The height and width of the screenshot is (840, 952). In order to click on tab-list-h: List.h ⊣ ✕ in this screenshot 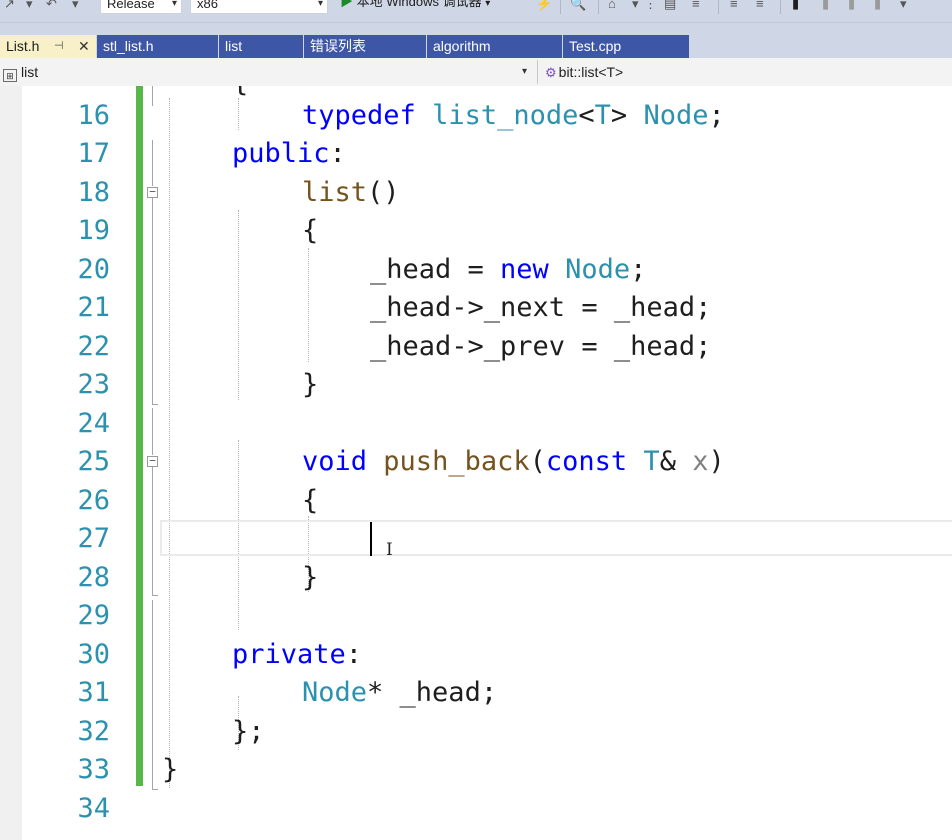, I will do `click(48, 46)`.